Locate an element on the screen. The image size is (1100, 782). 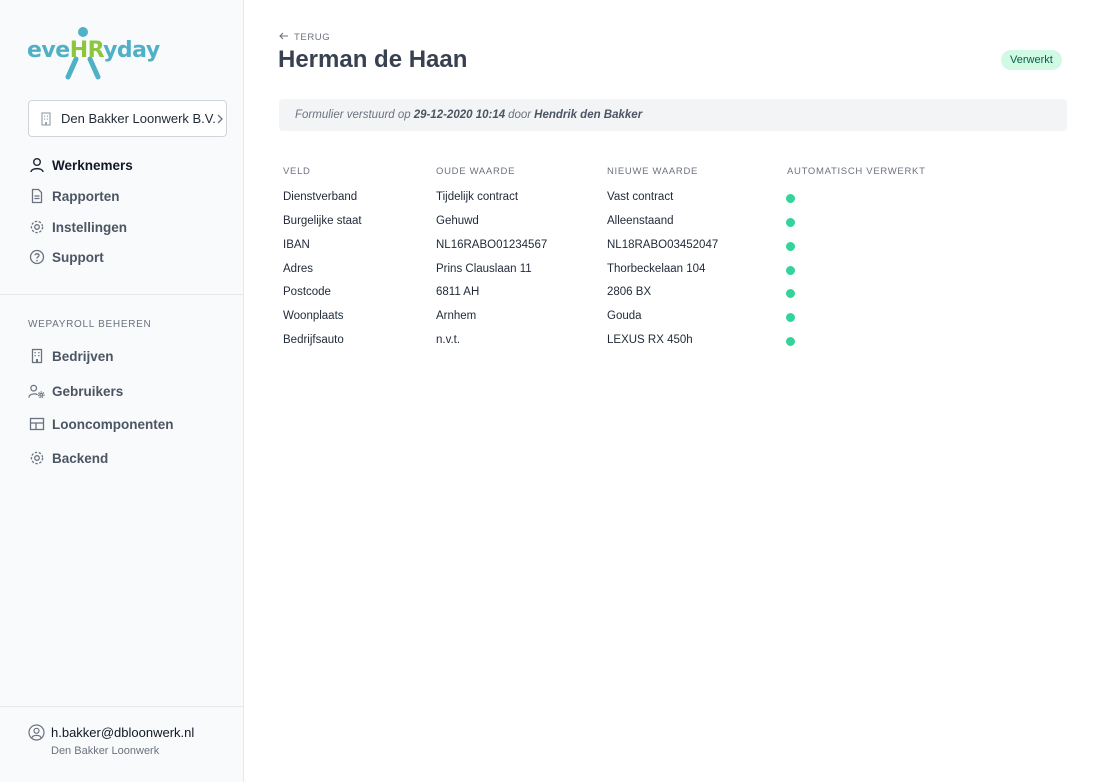
cell-field: Adres is located at coordinates (298, 269).